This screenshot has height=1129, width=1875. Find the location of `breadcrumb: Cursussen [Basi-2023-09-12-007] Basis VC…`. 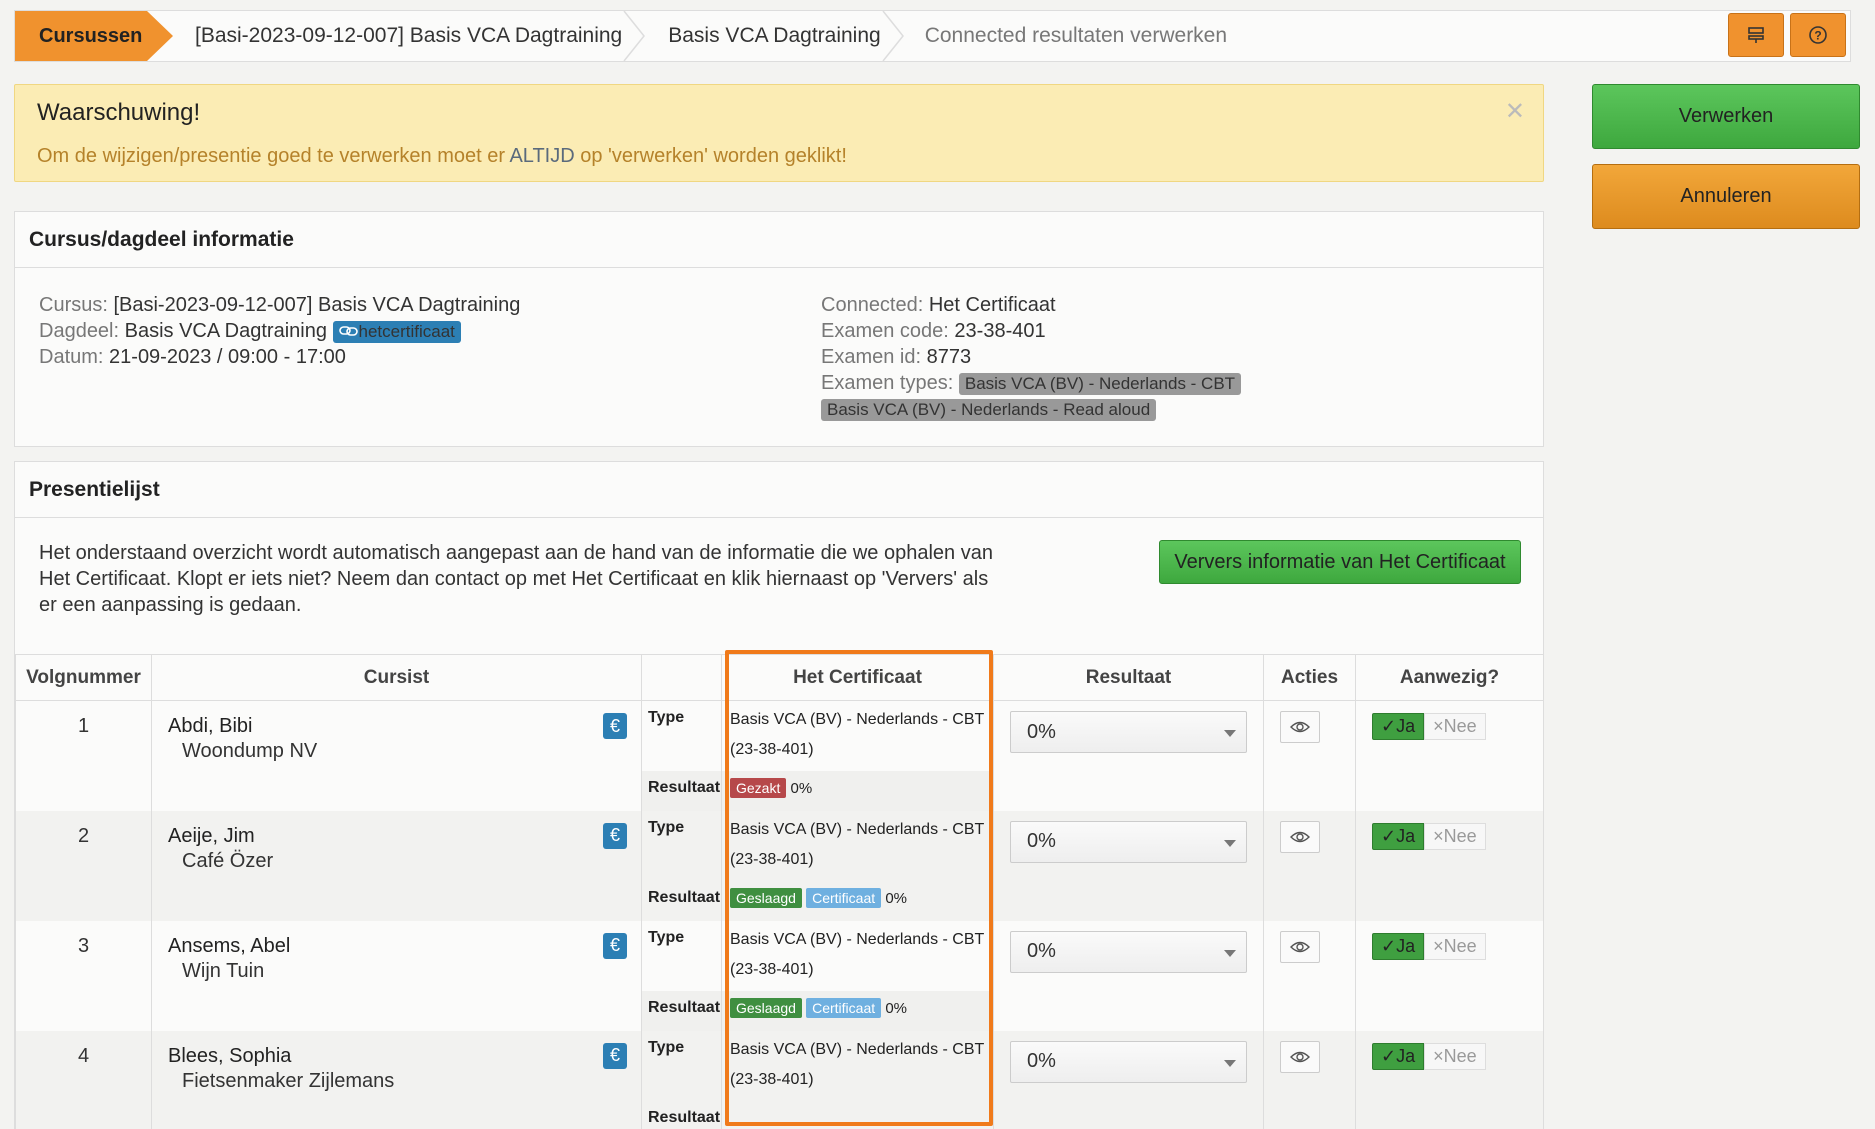

breadcrumb: Cursussen [Basi-2023-09-12-007] Basis VC… is located at coordinates (932, 36).